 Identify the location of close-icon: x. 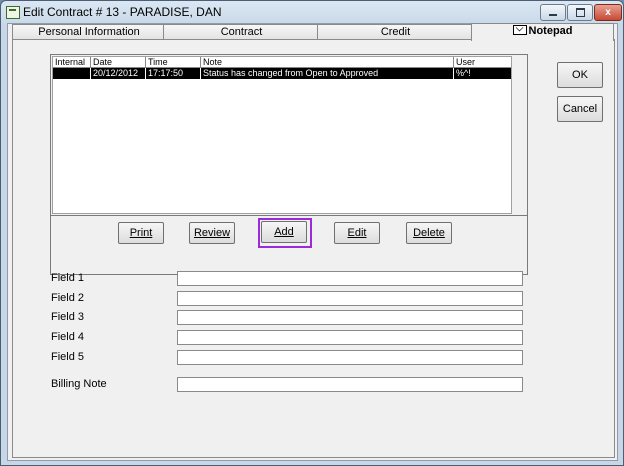
(608, 12).